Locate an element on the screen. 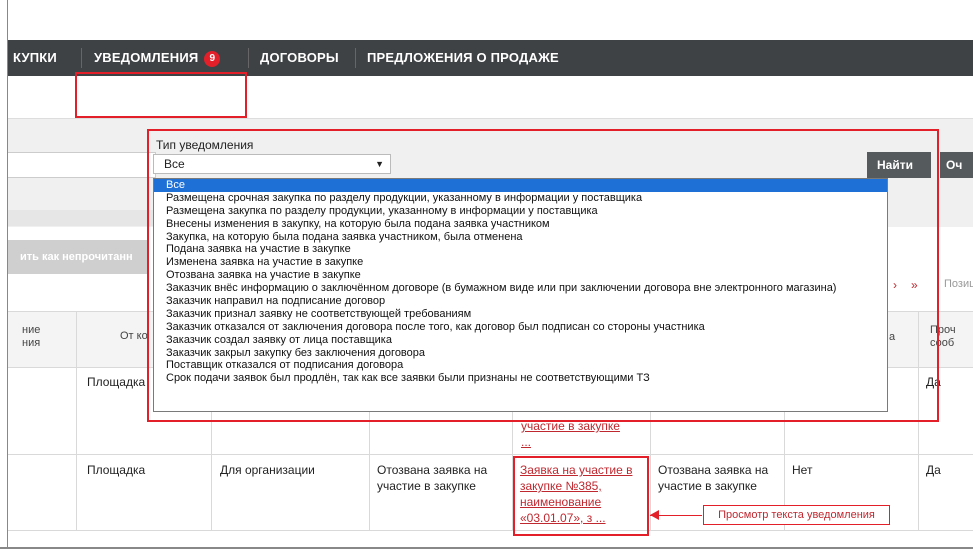 The height and width of the screenshot is (549, 973). row2-read: Да is located at coordinates (933, 470).